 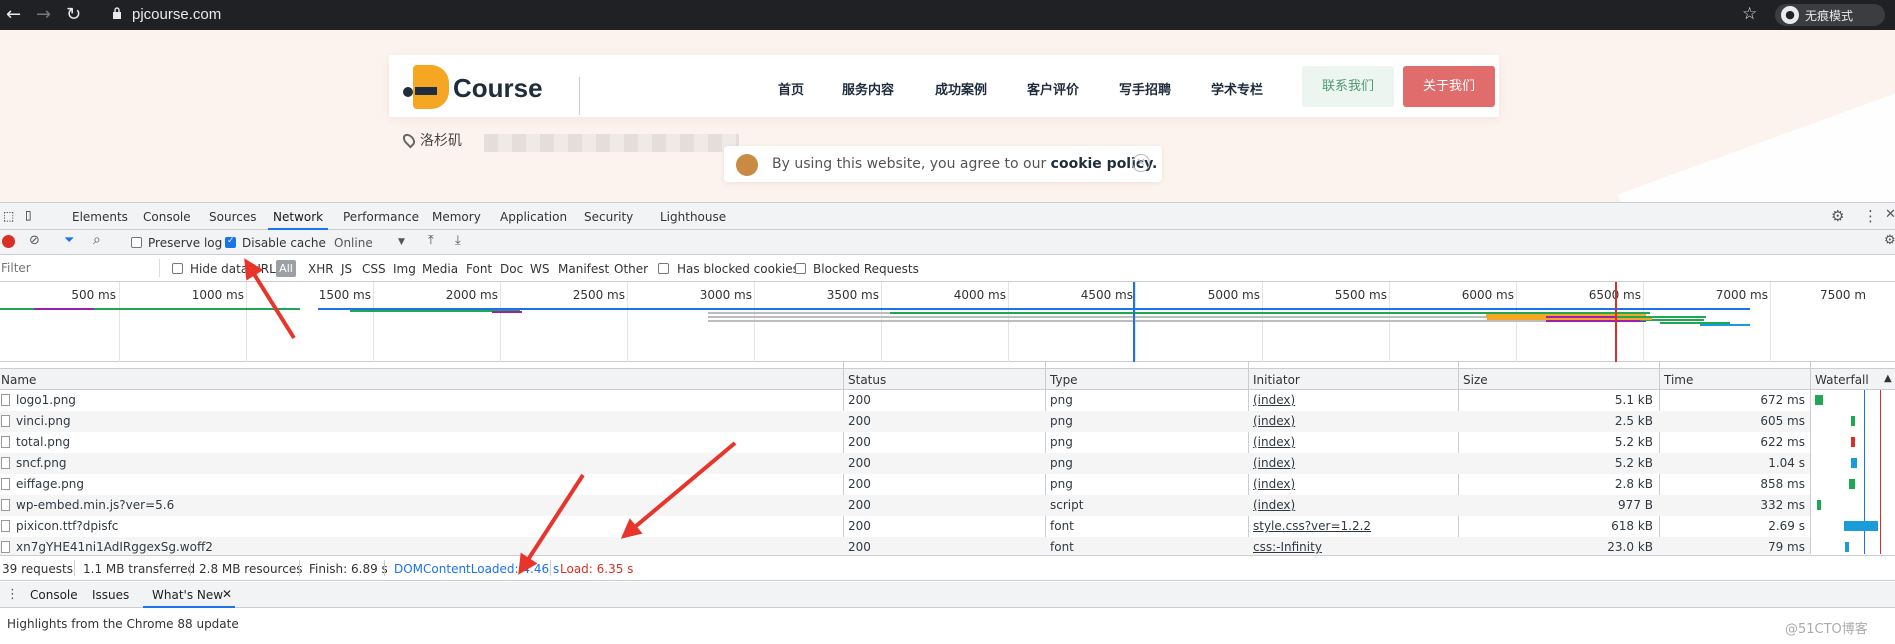 I want to click on request-size: 2.5 kB, so click(x=1633, y=421).